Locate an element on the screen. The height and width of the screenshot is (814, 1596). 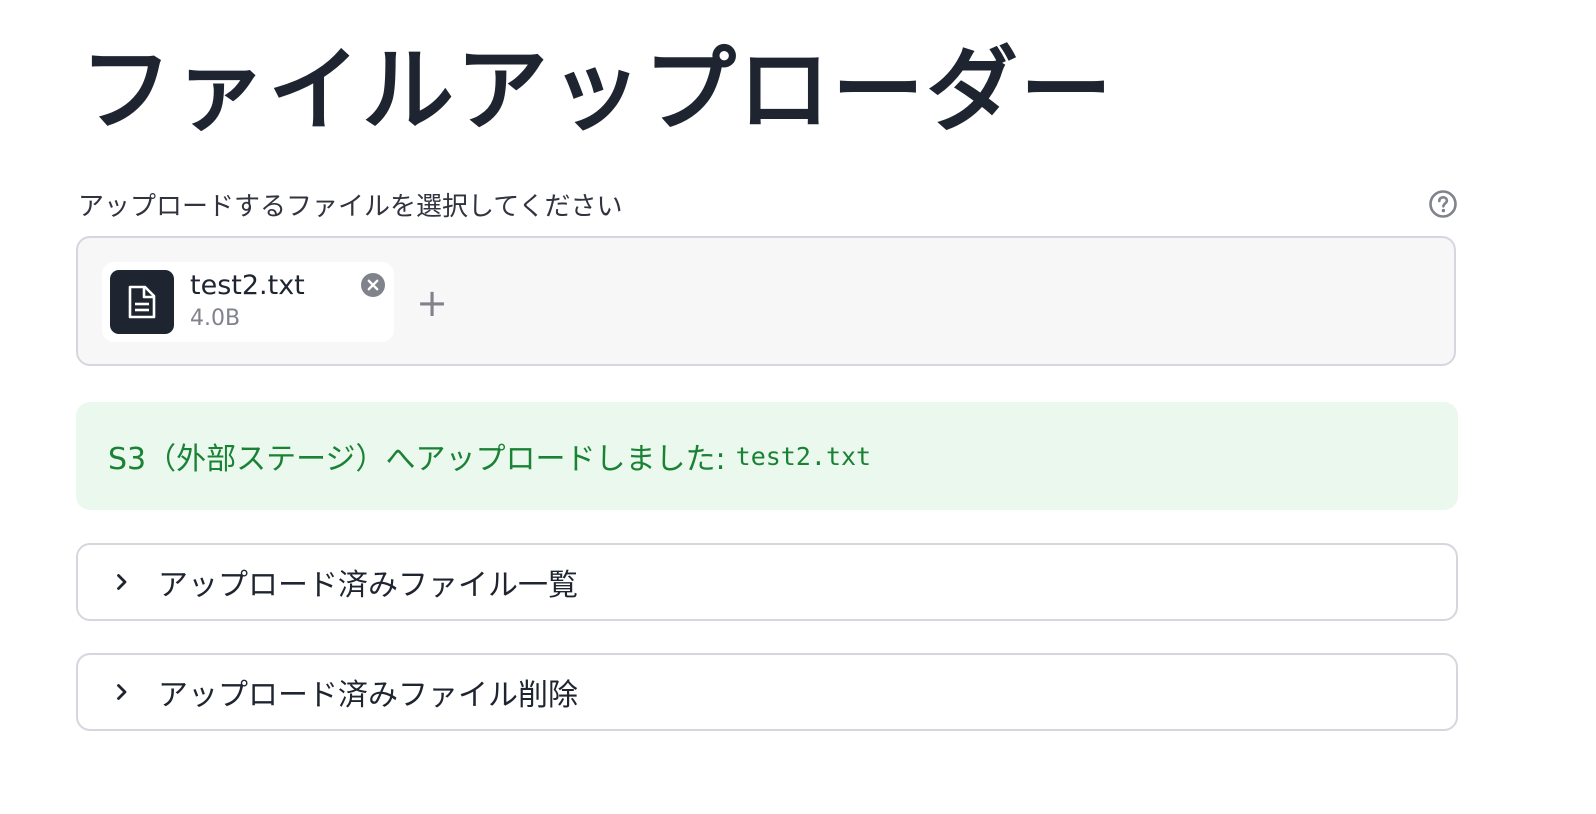
alert-message: S3（外部ステージ）へアップロードしました: is located at coordinates (417, 459).